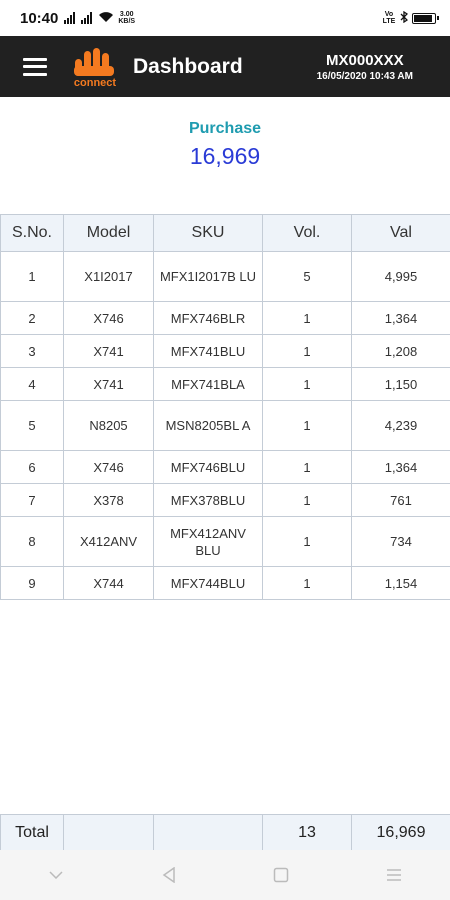 This screenshot has width=450, height=900. I want to click on cell-sno: 6, so click(32, 467).